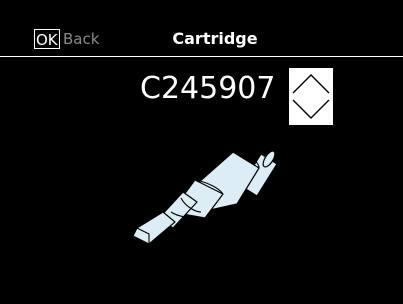 The image size is (403, 304). I want to click on stepper-down-button, so click(311, 110).